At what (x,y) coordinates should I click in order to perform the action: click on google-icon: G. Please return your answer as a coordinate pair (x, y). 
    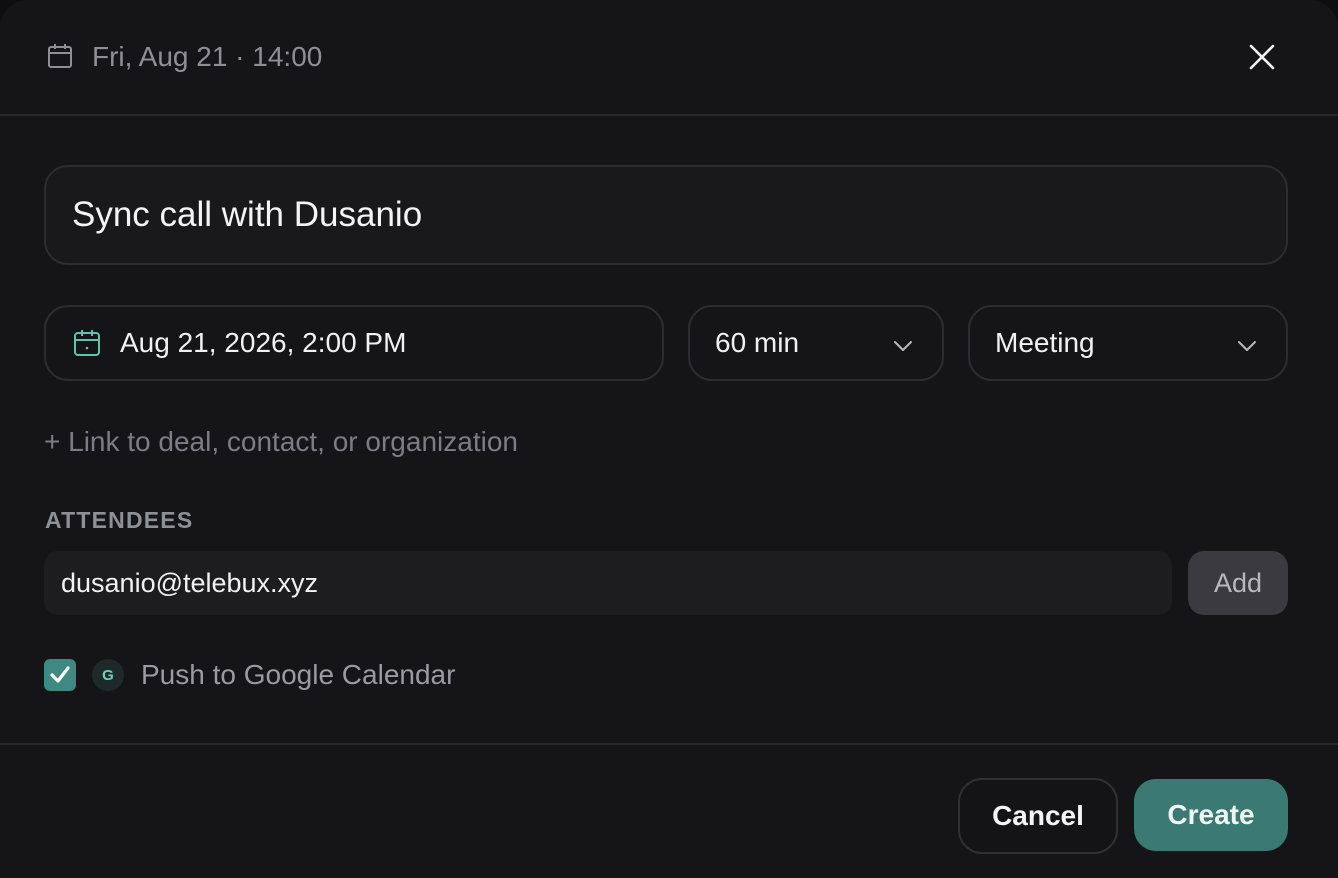
    Looking at the image, I should click on (108, 675).